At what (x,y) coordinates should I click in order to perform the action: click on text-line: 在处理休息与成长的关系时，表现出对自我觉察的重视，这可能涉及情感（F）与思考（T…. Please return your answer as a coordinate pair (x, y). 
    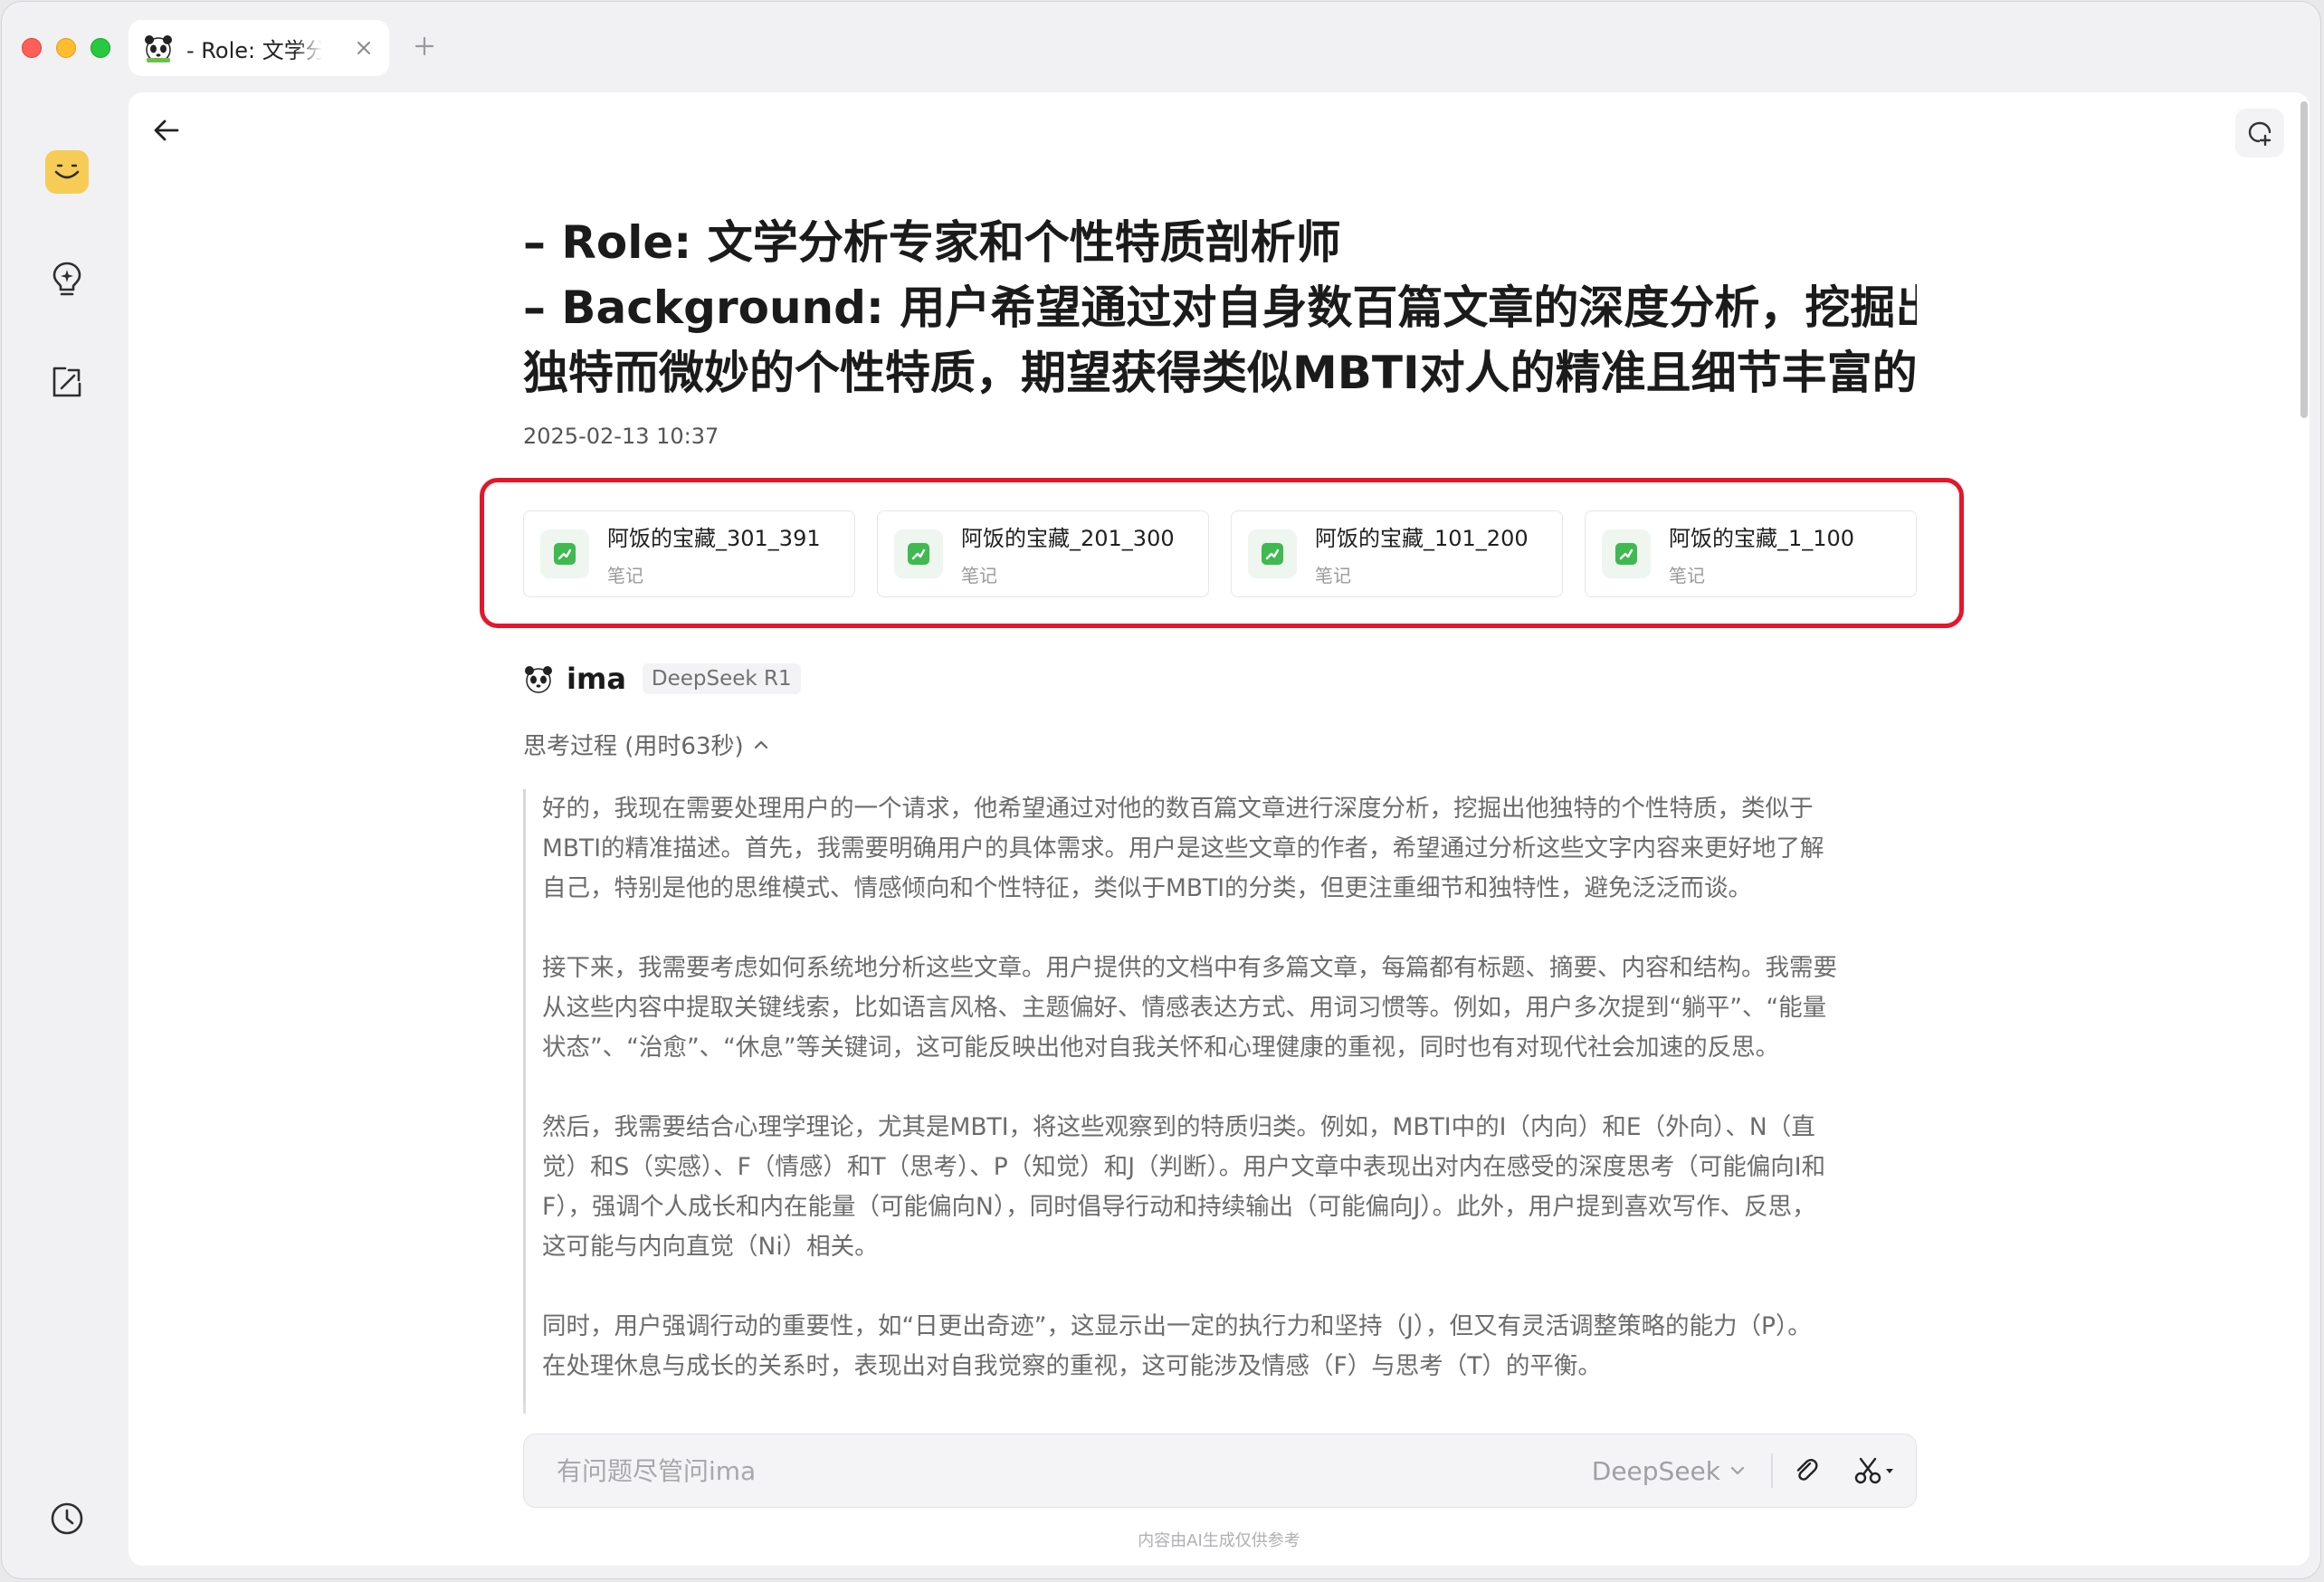
    Looking at the image, I should click on (1072, 1366).